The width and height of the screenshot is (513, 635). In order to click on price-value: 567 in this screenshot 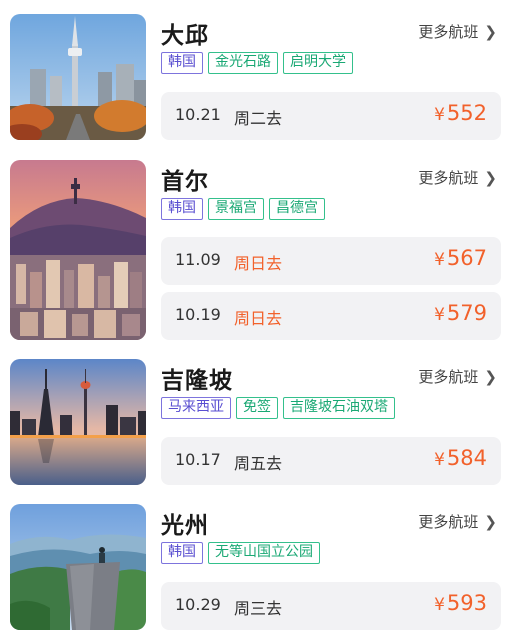, I will do `click(466, 258)`.